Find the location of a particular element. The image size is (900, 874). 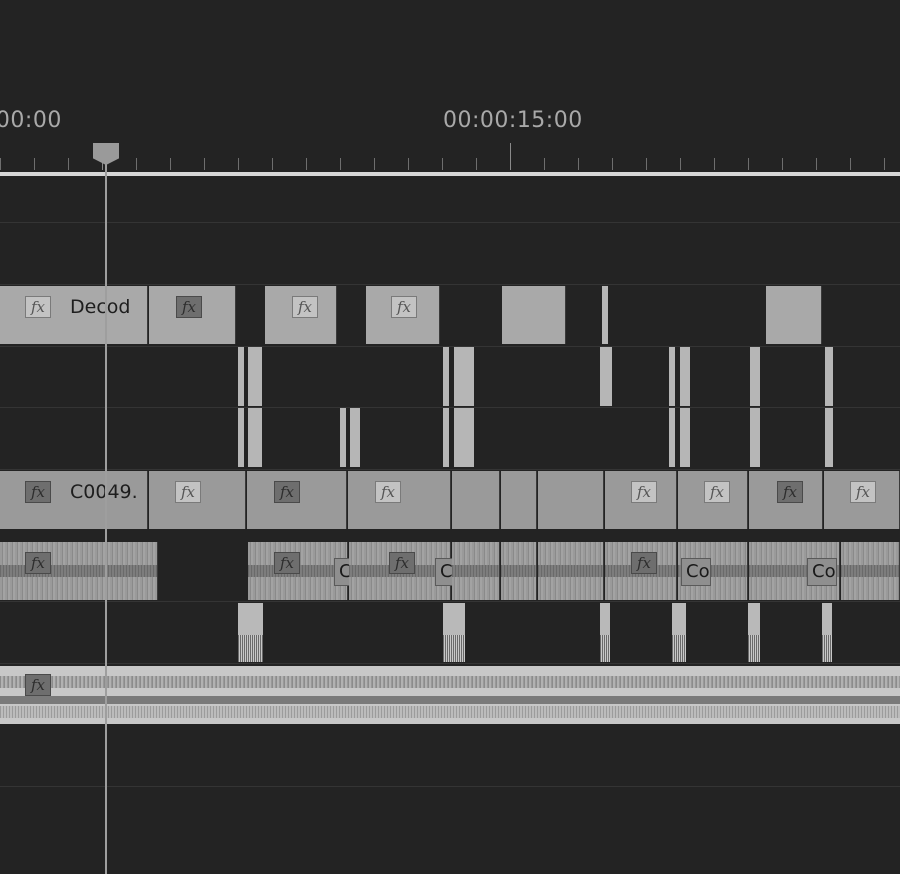

clip-name: C0049. is located at coordinates (104, 492).